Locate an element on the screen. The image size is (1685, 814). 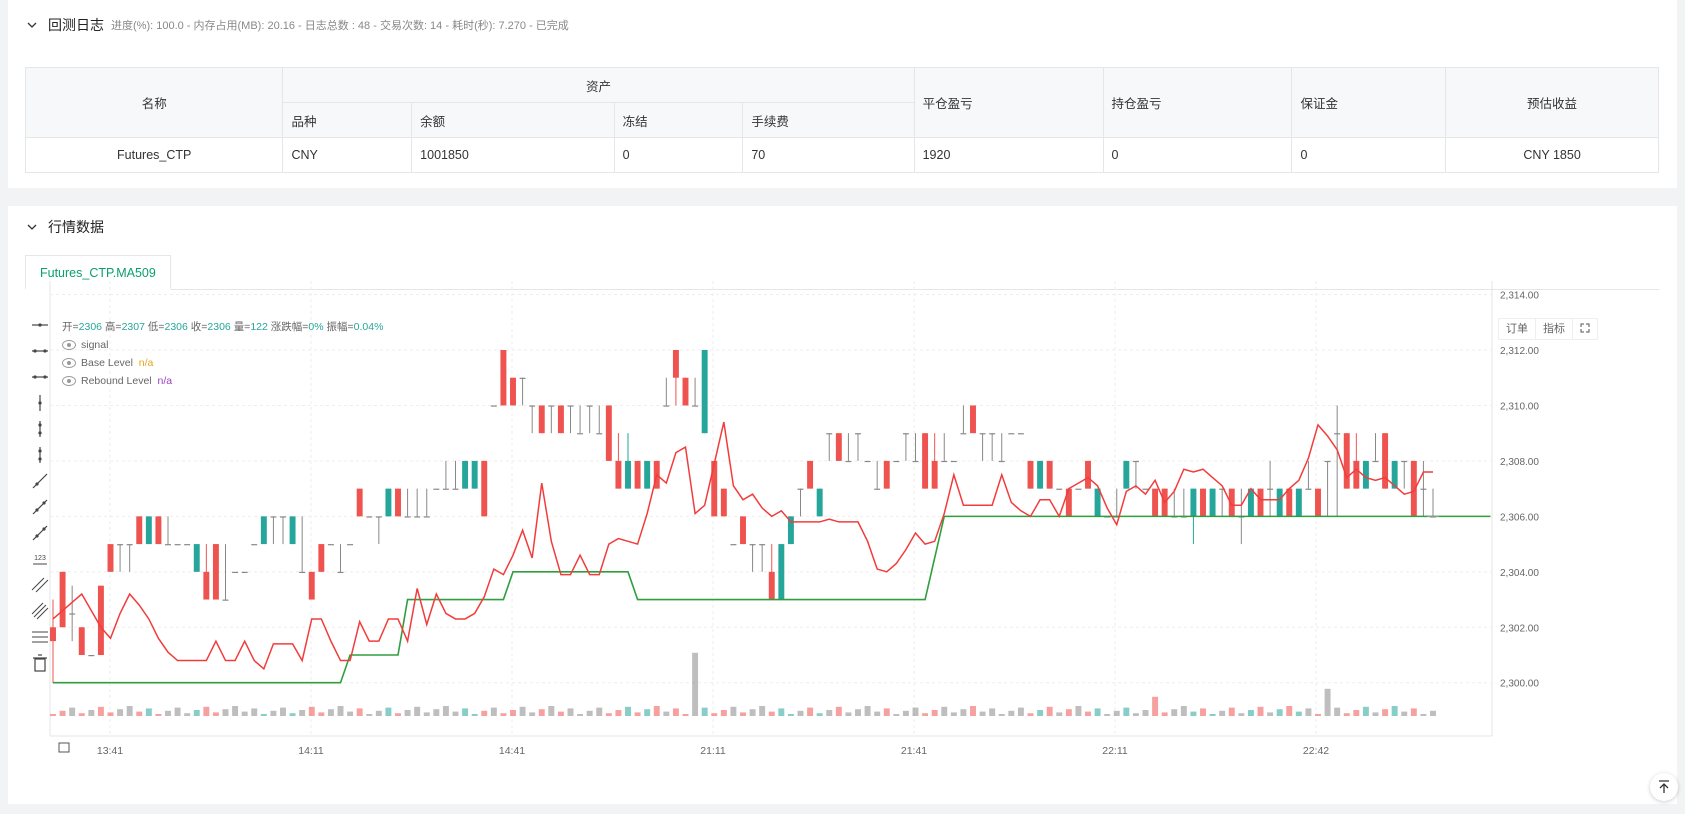
legend-signal: signal is located at coordinates (222, 345).